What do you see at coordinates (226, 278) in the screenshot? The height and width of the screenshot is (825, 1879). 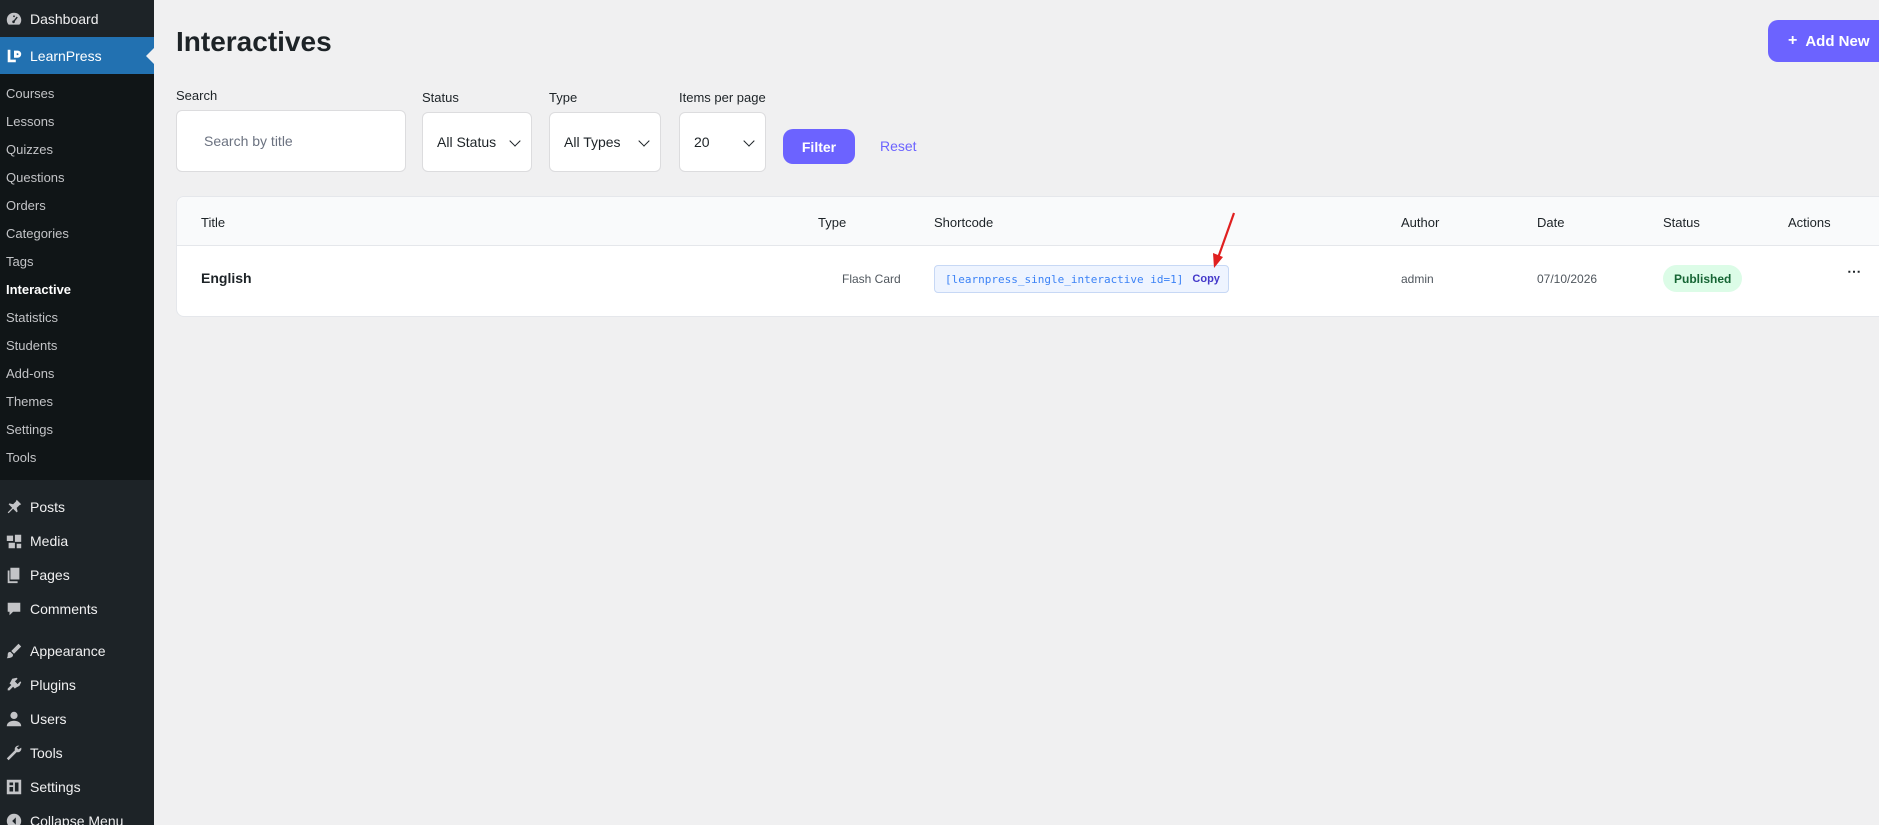 I see `row-title: English` at bounding box center [226, 278].